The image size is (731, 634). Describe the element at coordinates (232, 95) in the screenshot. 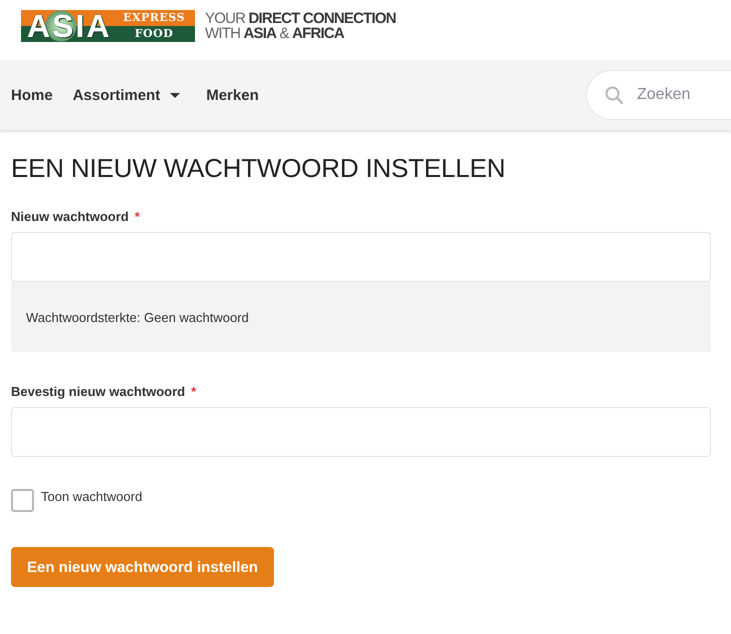

I see `nav-link: Merken` at that location.